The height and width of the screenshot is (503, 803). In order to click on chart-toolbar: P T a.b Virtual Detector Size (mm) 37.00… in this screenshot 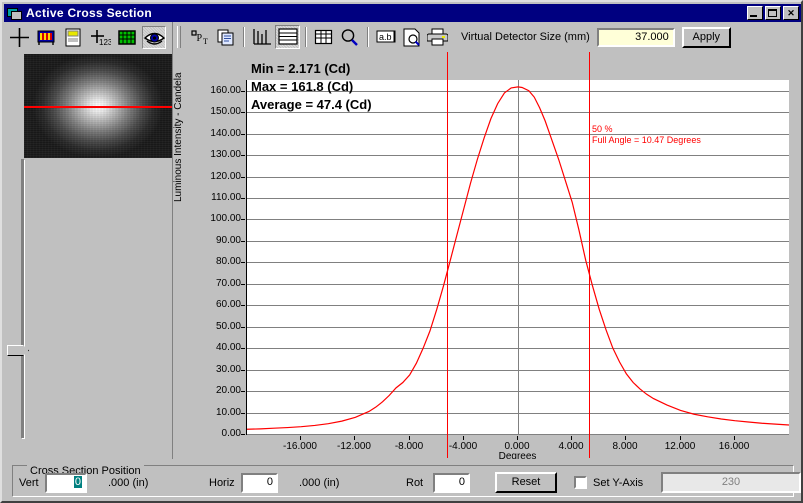, I will do `click(487, 37)`.